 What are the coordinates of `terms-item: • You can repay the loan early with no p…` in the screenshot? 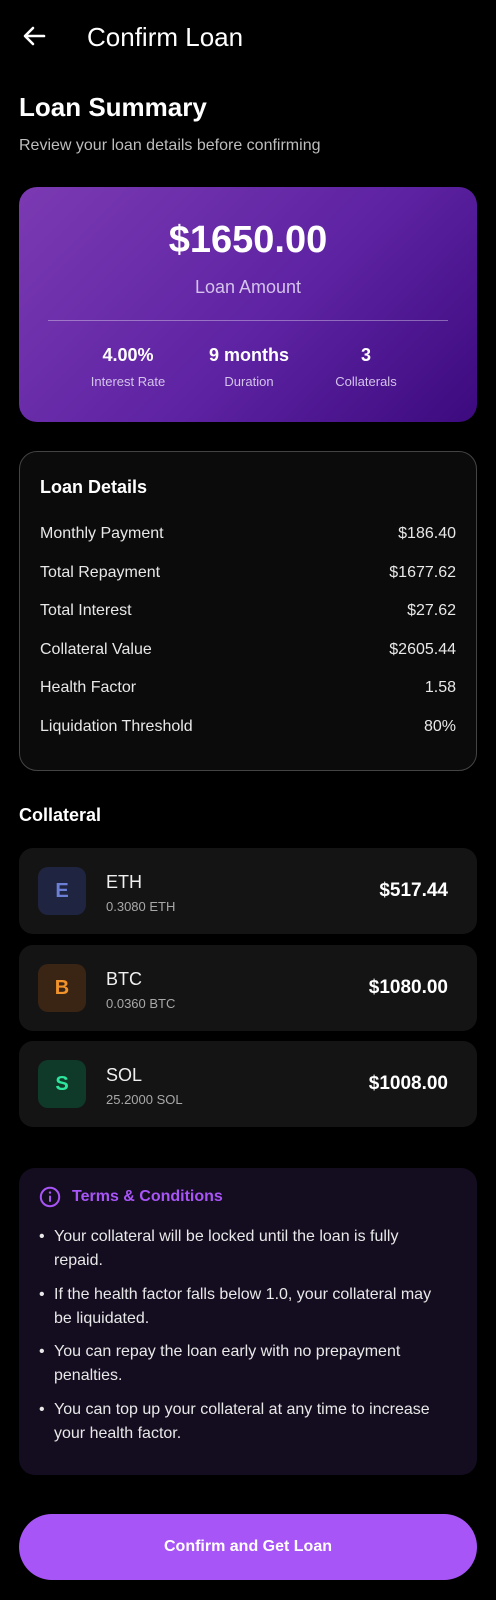 It's located at (244, 1364).